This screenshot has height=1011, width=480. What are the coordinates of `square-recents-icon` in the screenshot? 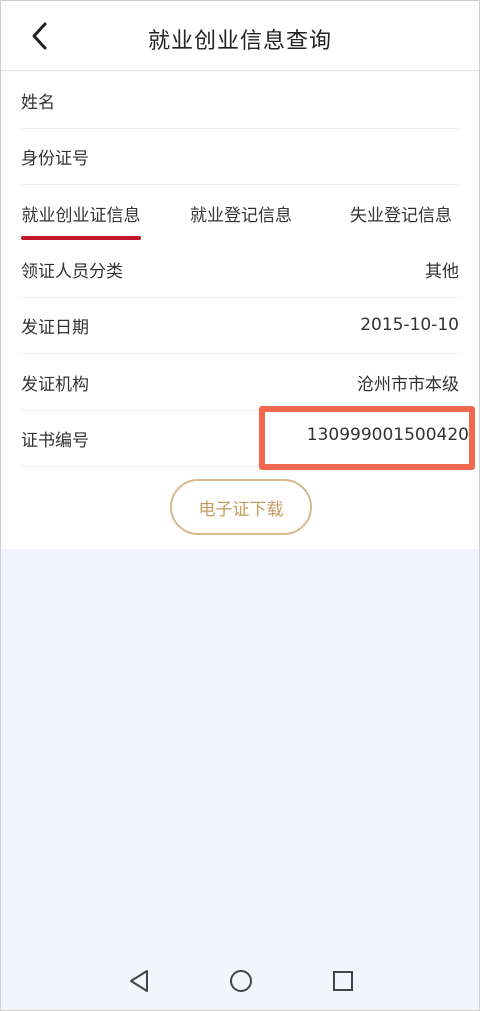 It's located at (343, 981).